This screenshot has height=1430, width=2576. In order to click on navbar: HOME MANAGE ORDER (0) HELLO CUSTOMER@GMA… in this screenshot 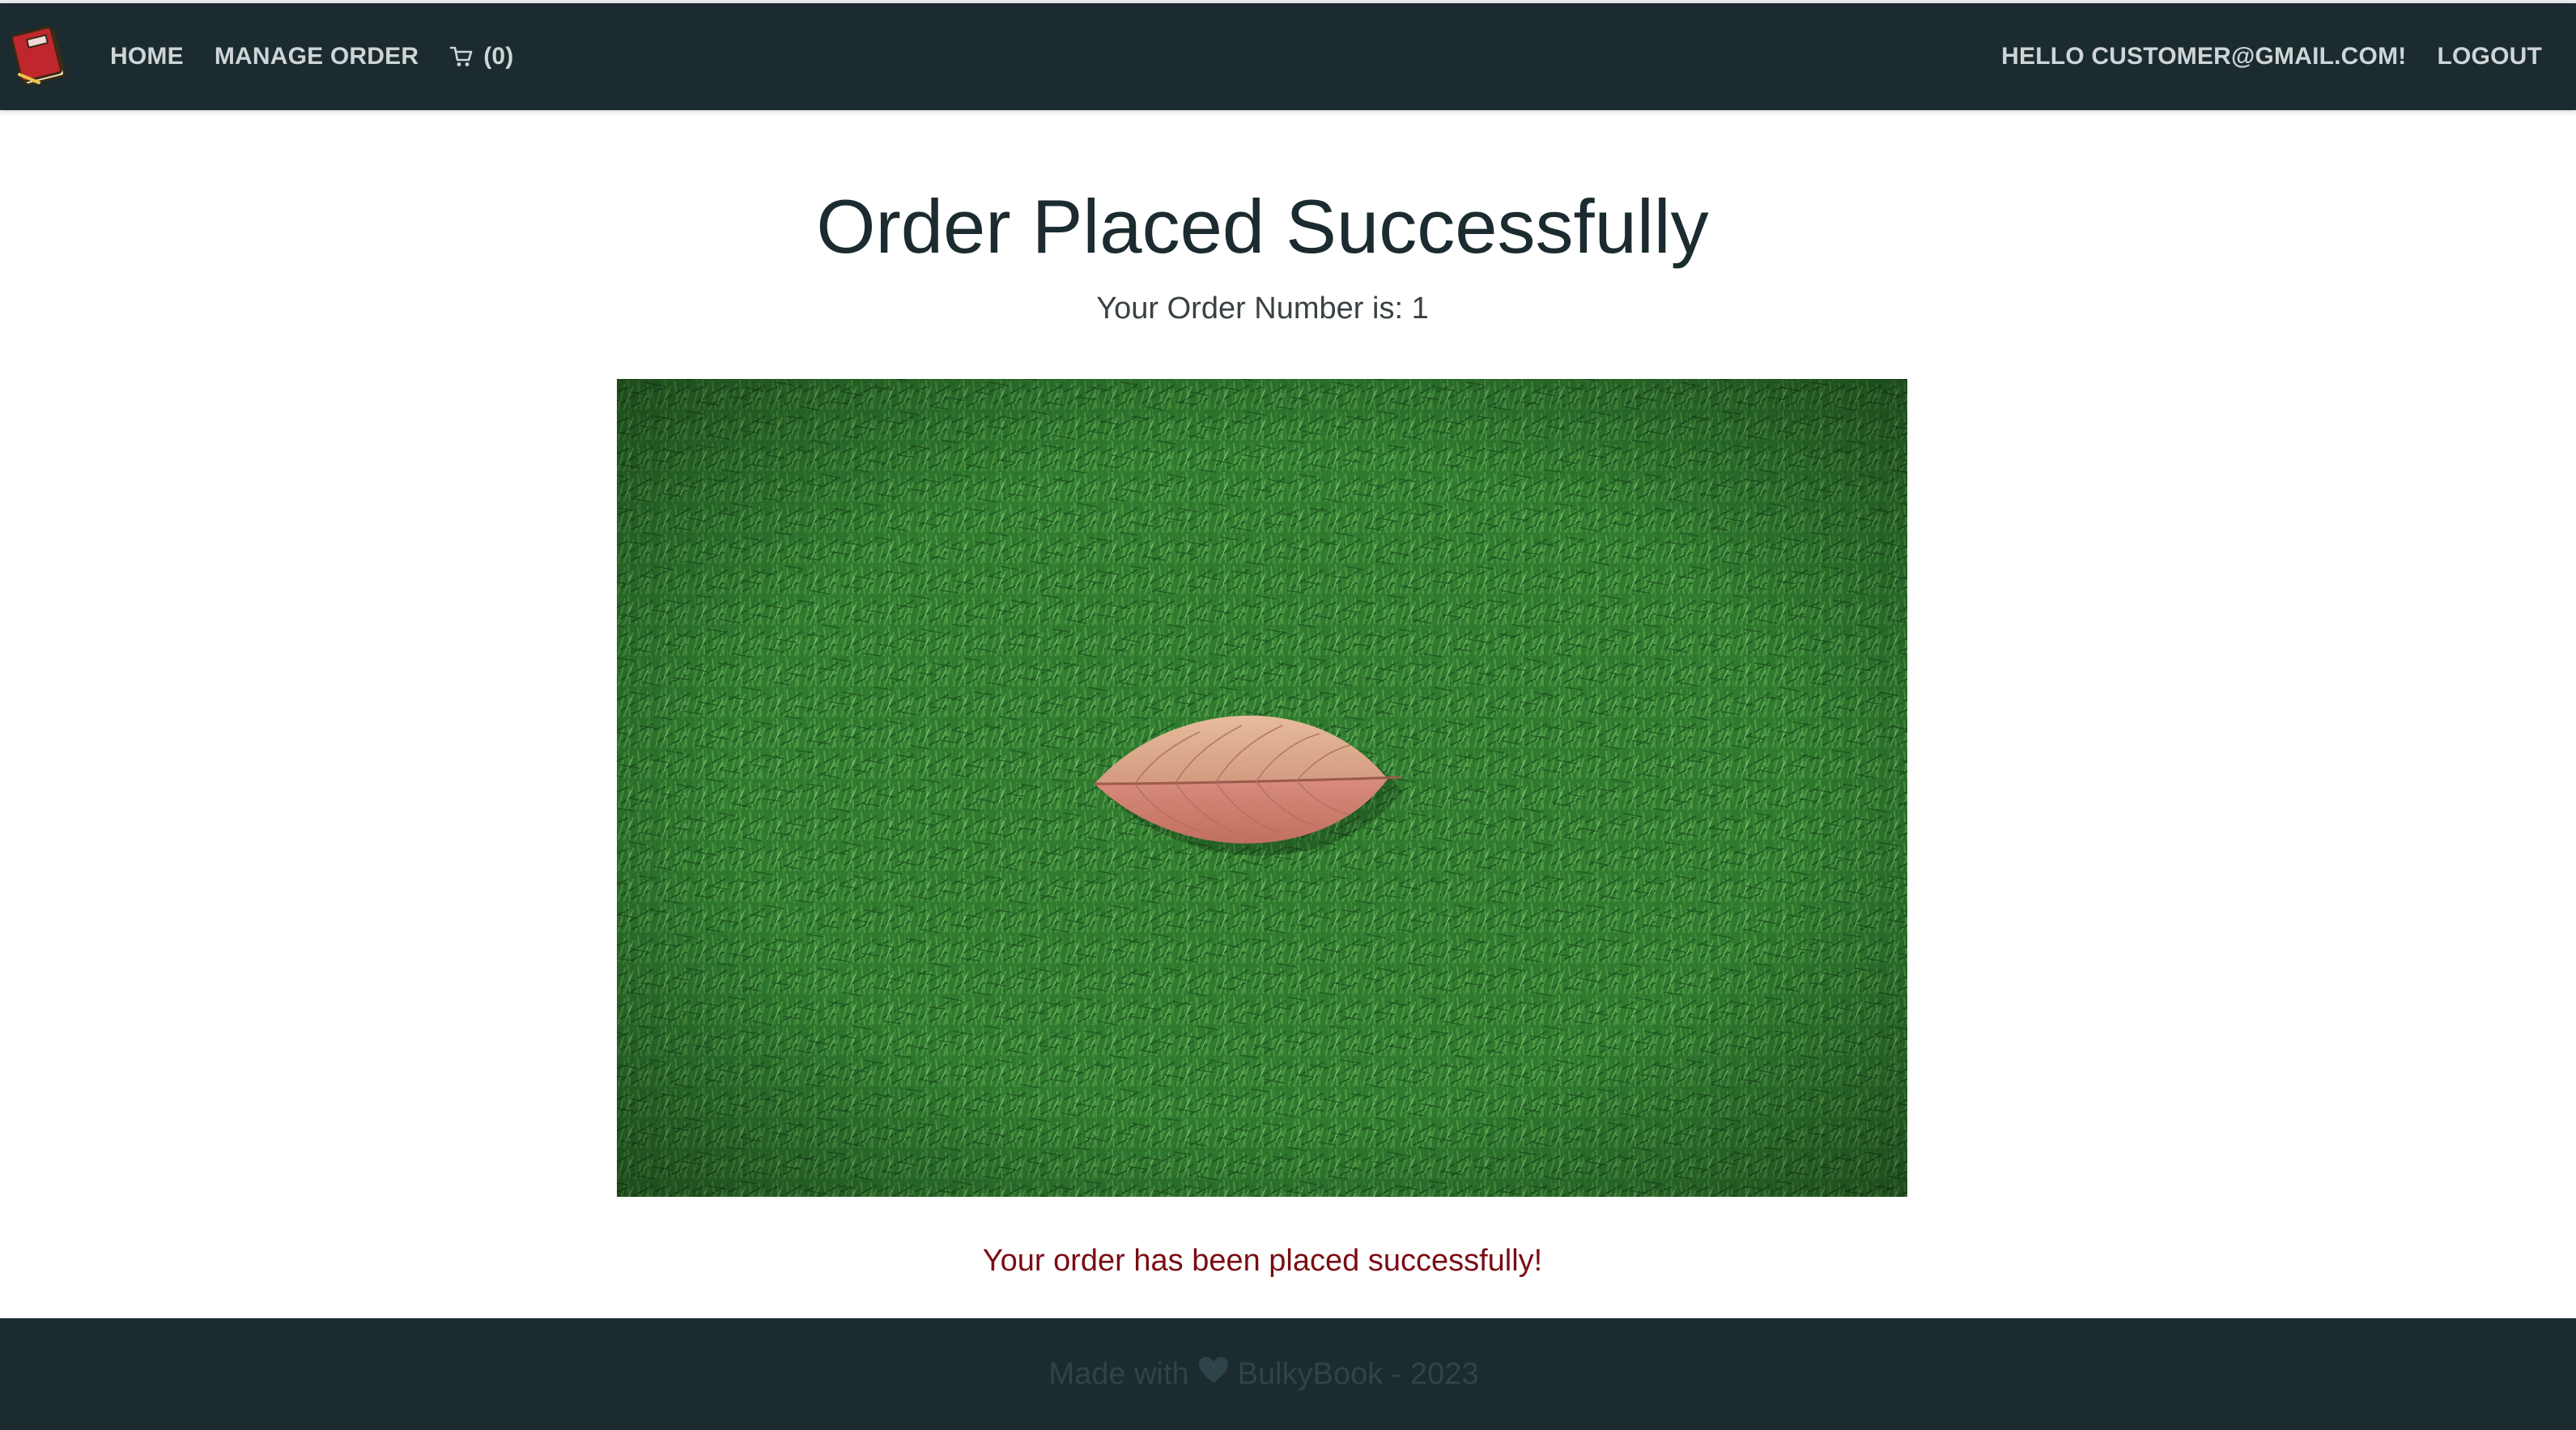, I will do `click(1288, 57)`.